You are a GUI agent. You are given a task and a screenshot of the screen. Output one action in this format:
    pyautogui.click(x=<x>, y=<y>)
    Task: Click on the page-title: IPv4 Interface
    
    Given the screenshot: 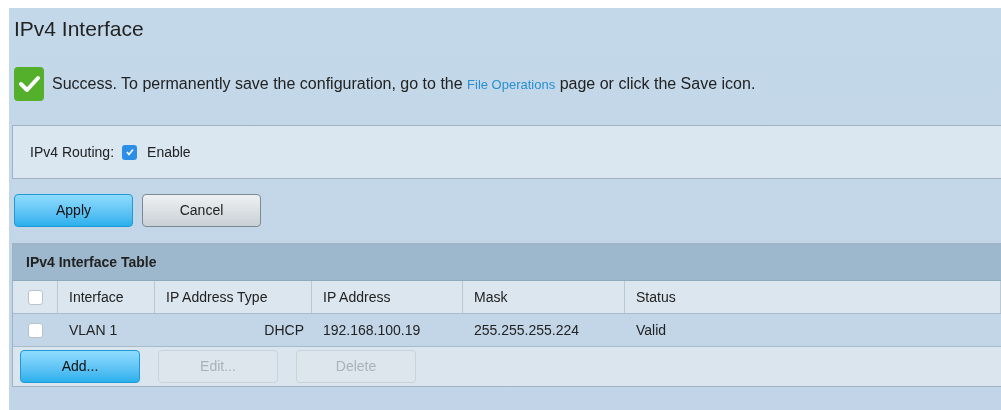 What is the action you would take?
    pyautogui.click(x=78, y=29)
    